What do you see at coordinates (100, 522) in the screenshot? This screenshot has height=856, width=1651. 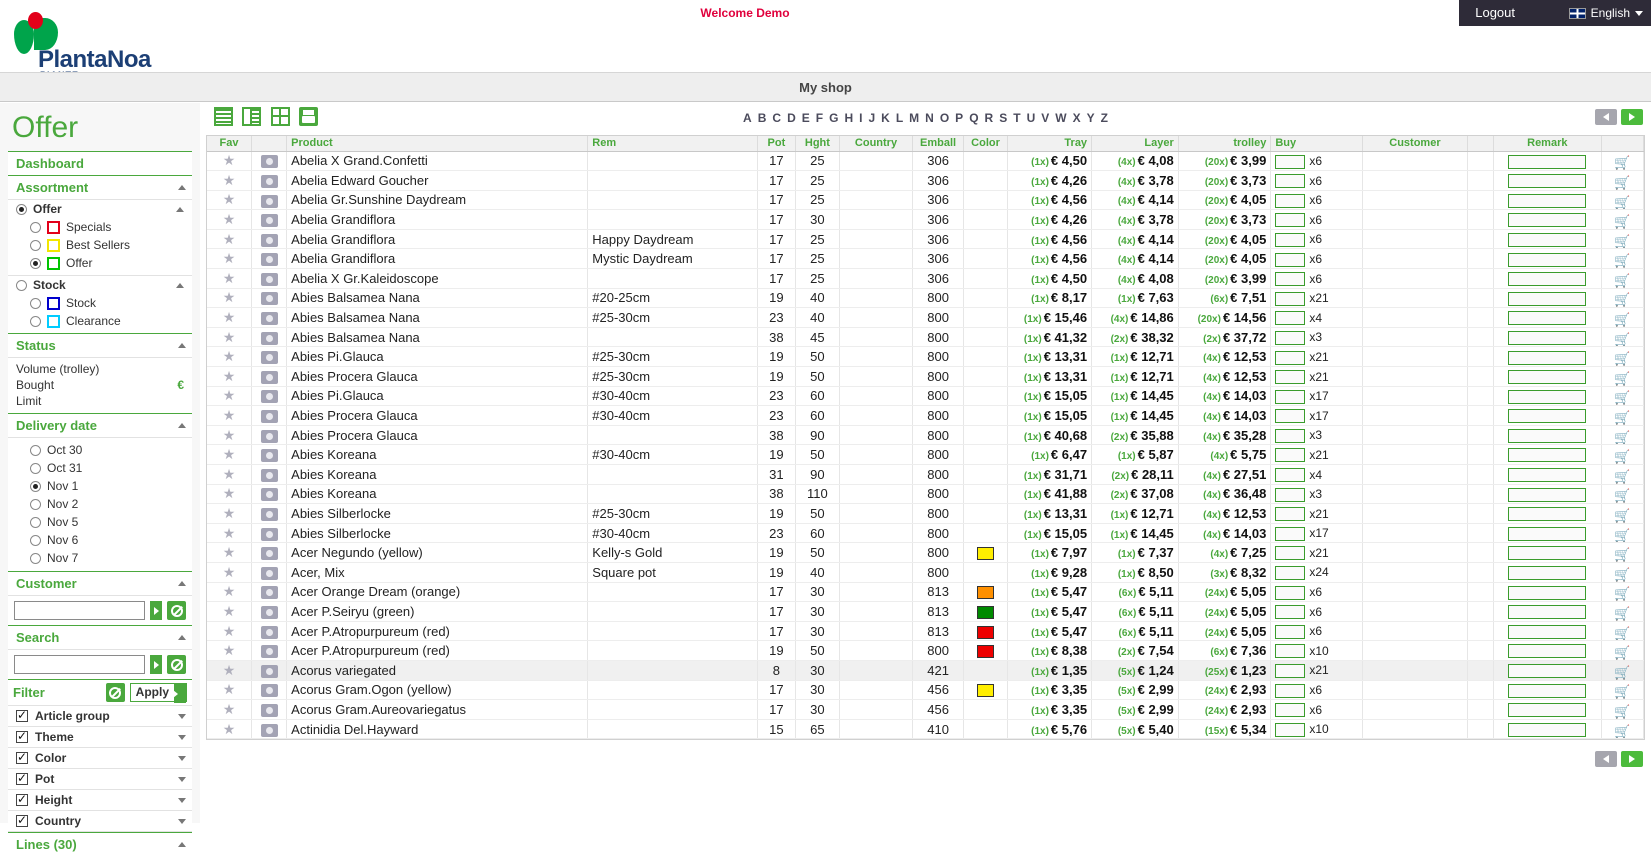 I see `delivery-date-nov-5: Nov 5` at bounding box center [100, 522].